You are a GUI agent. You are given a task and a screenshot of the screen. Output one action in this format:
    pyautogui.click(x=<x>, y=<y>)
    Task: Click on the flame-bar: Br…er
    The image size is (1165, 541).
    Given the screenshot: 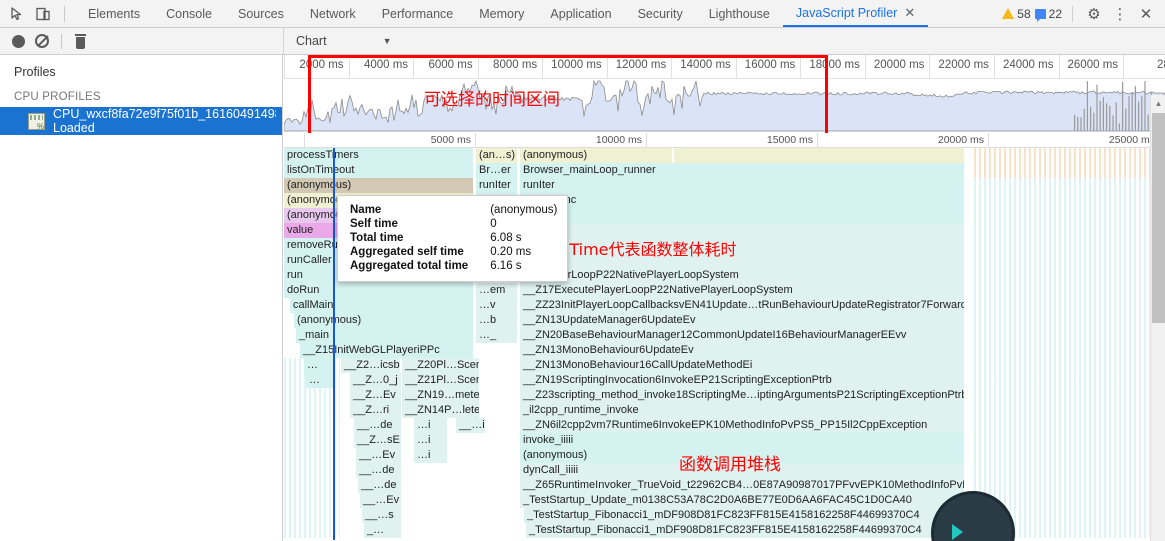 What is the action you would take?
    pyautogui.click(x=497, y=170)
    